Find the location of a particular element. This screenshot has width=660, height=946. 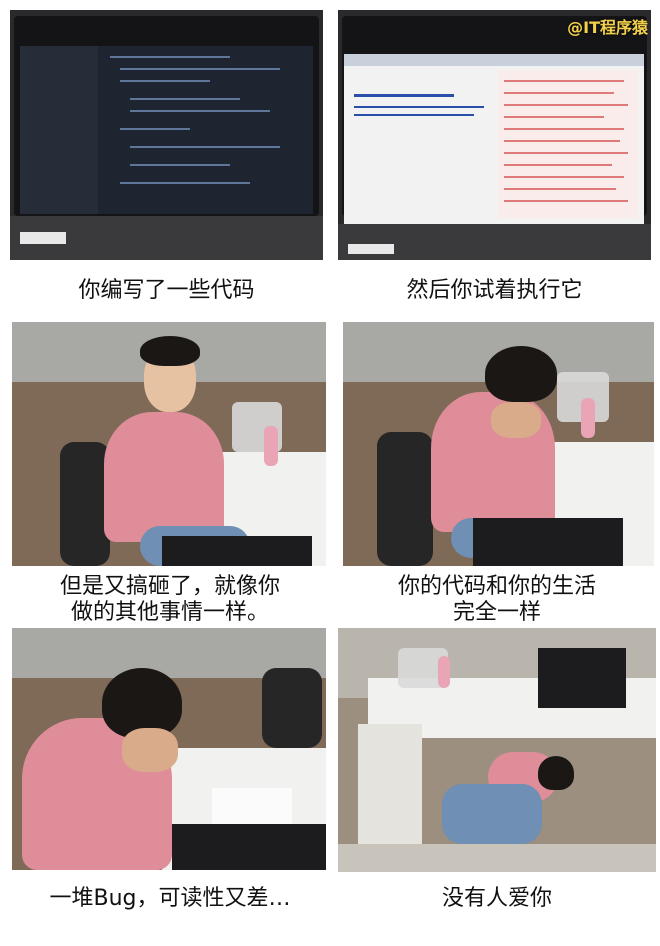

photo-man-closeup-facepalm is located at coordinates (169, 749).